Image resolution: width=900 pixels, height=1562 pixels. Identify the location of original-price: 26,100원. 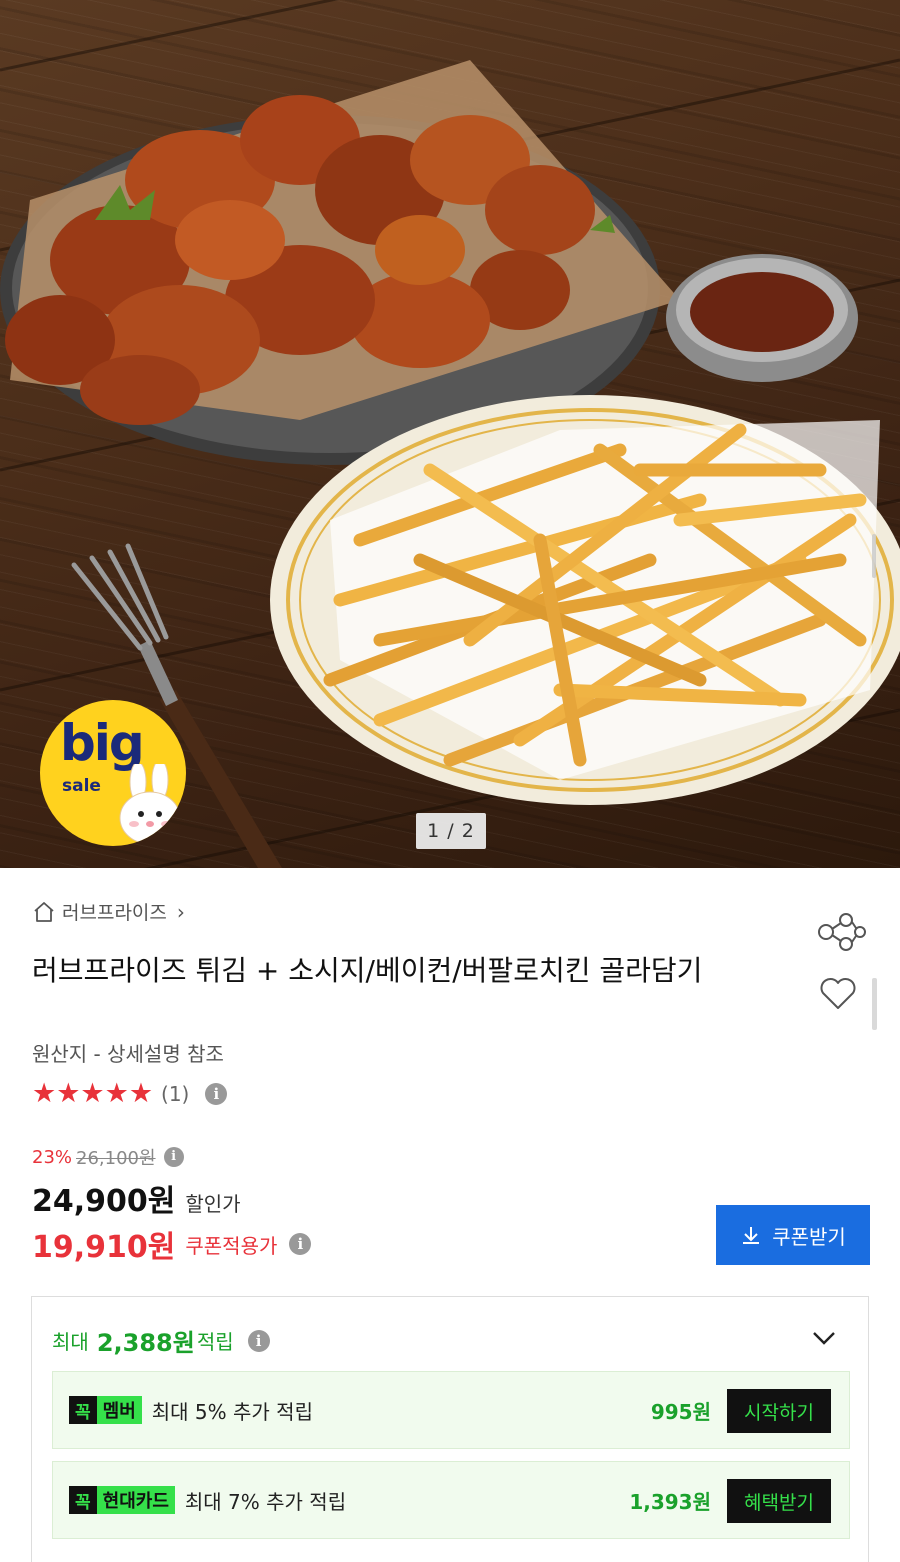
(116, 1158).